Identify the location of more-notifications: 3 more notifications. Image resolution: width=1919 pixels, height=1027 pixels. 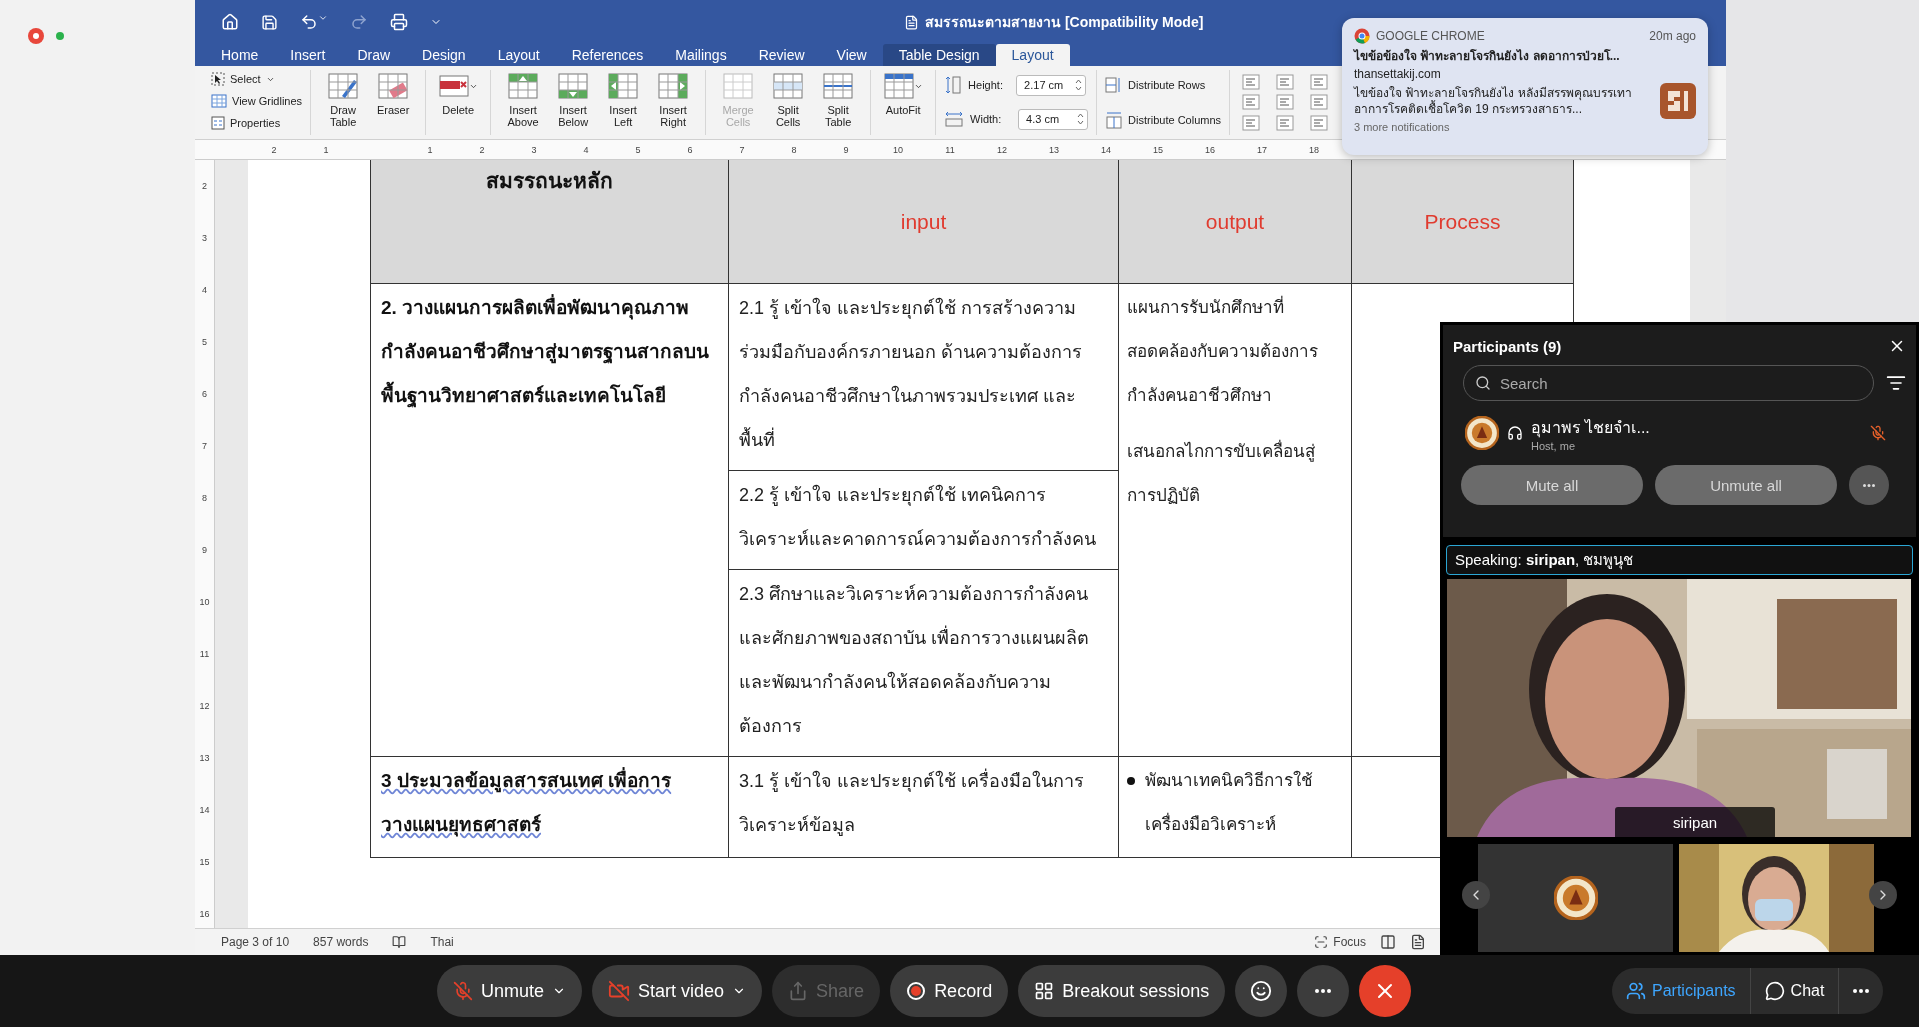
(1402, 127).